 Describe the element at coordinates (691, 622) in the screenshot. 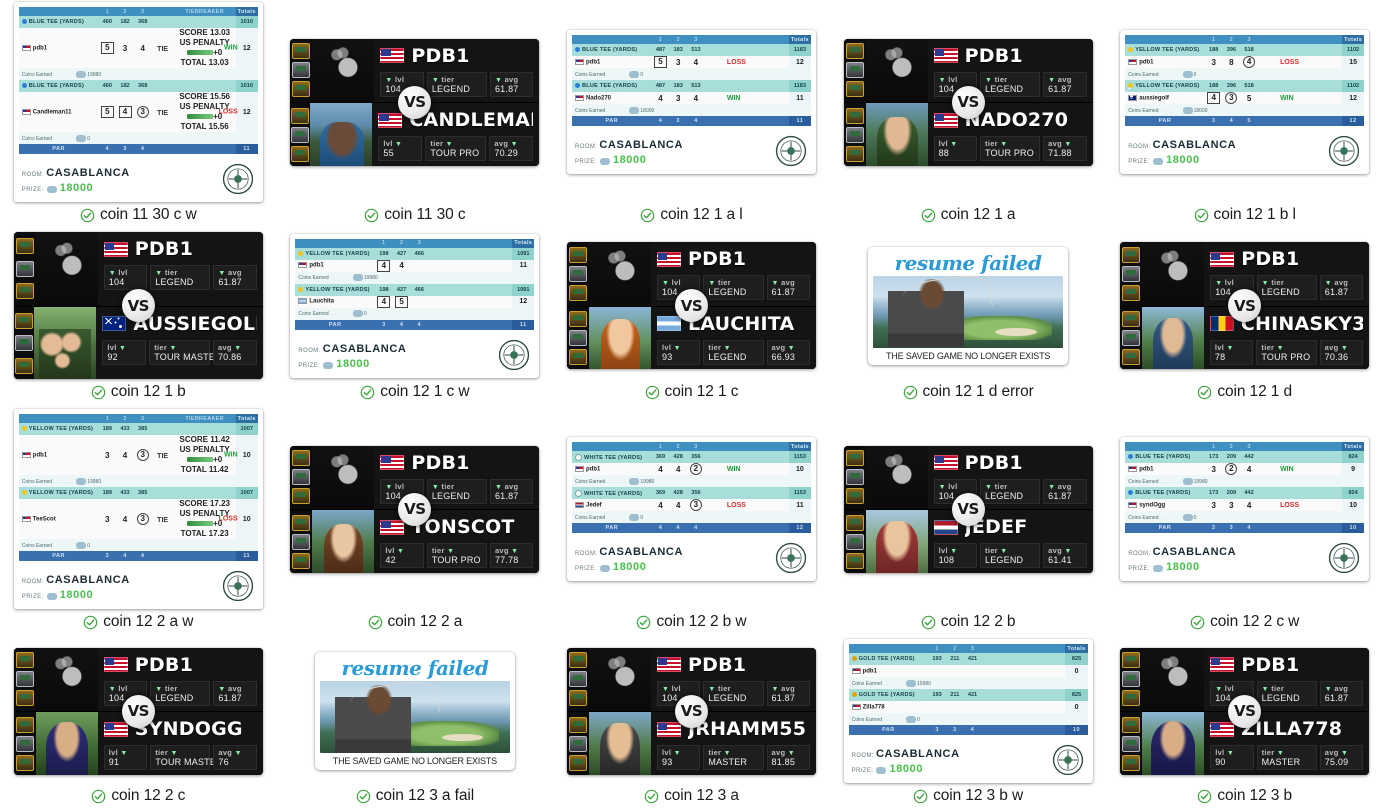

I see `thumbnail-caption: coin 12 2 b w` at that location.